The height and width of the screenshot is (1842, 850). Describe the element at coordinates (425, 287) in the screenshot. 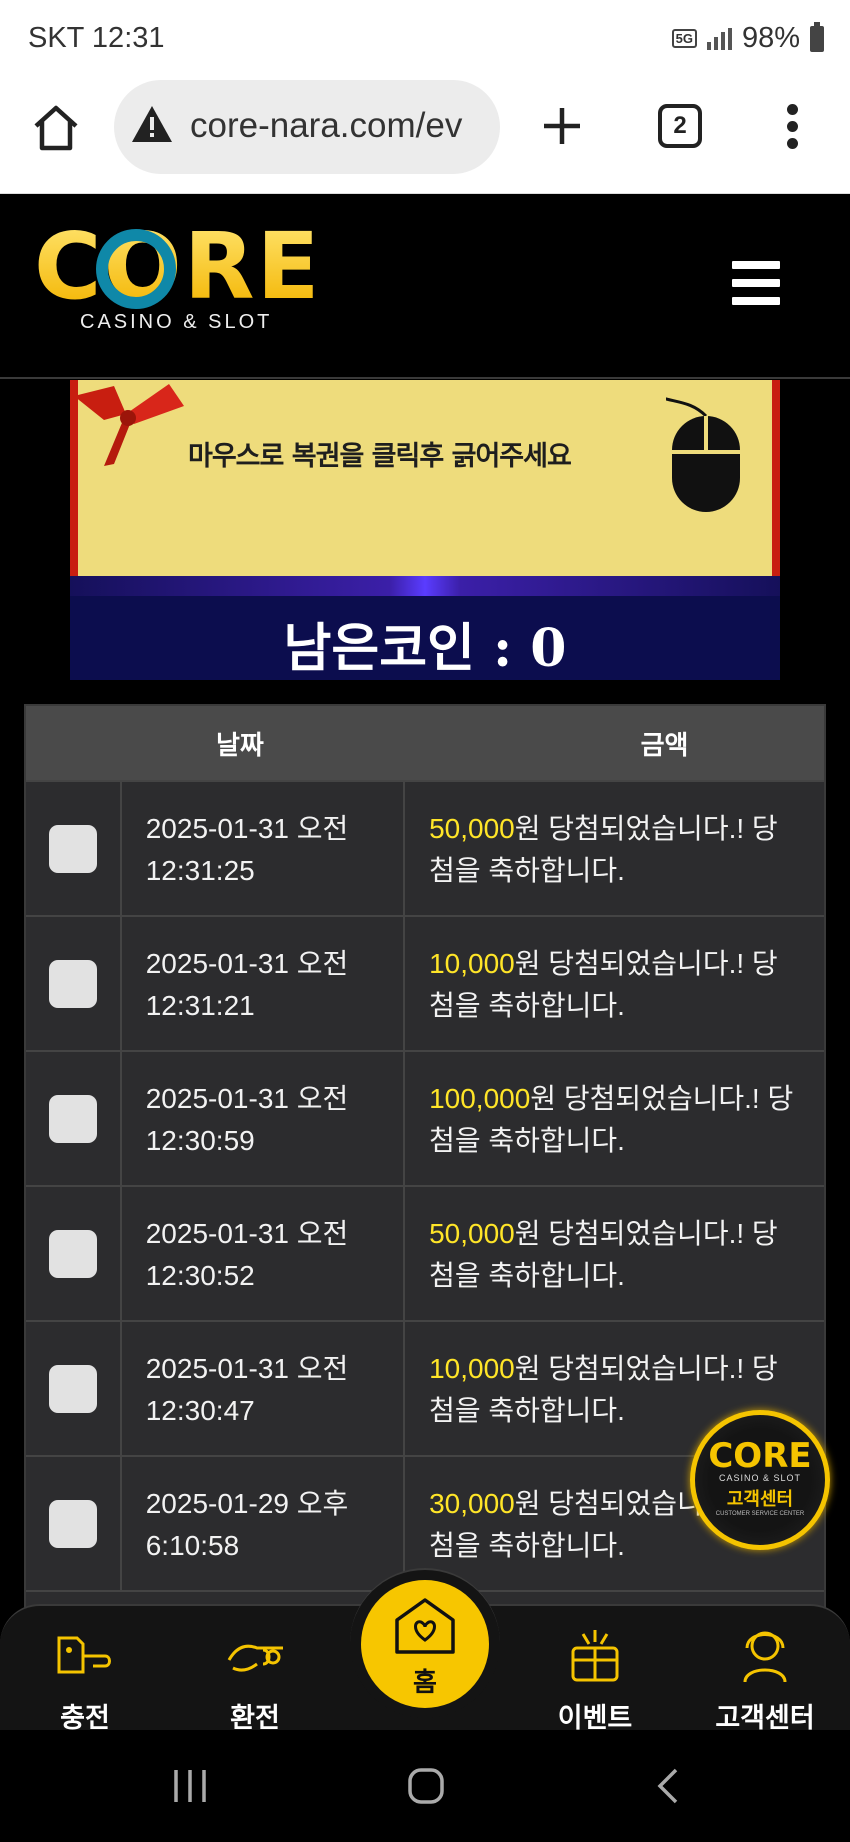

I see `site-header: CORE CASINO & SLOT` at that location.